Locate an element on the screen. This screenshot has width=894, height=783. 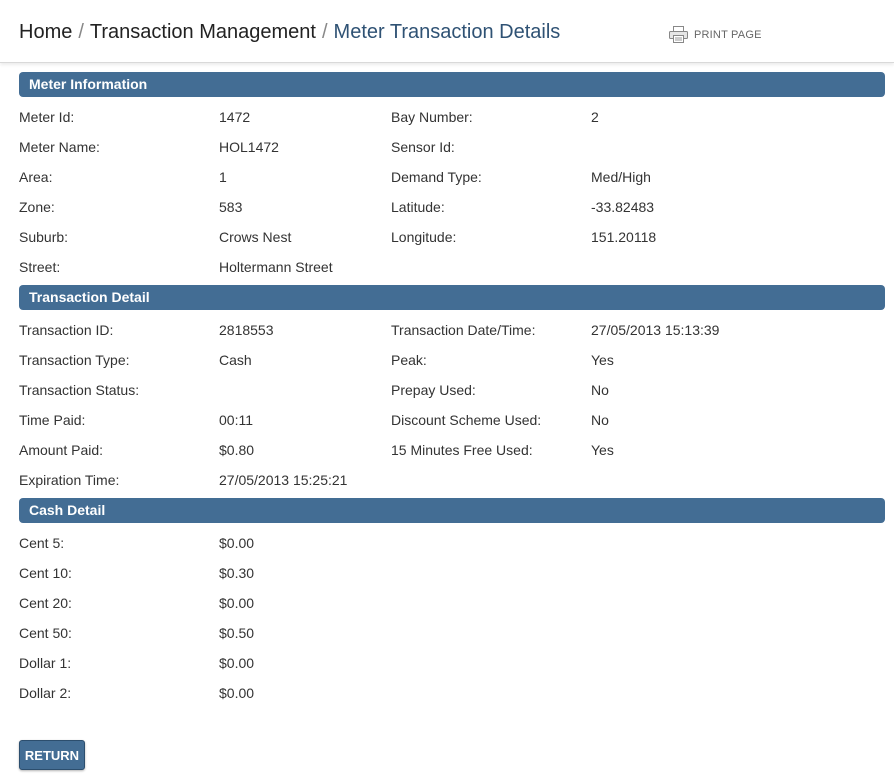
field-value: HOL1472 is located at coordinates (249, 147).